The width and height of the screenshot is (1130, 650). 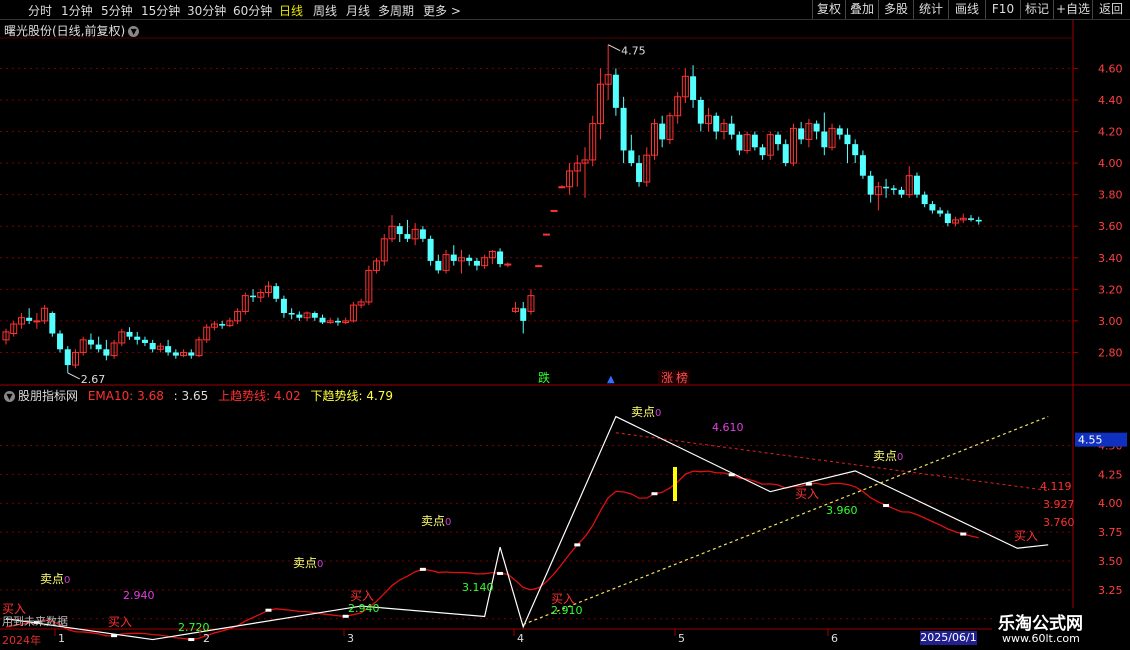 I want to click on upper-trend-label: 上趋势线: 4.02, so click(x=259, y=396).